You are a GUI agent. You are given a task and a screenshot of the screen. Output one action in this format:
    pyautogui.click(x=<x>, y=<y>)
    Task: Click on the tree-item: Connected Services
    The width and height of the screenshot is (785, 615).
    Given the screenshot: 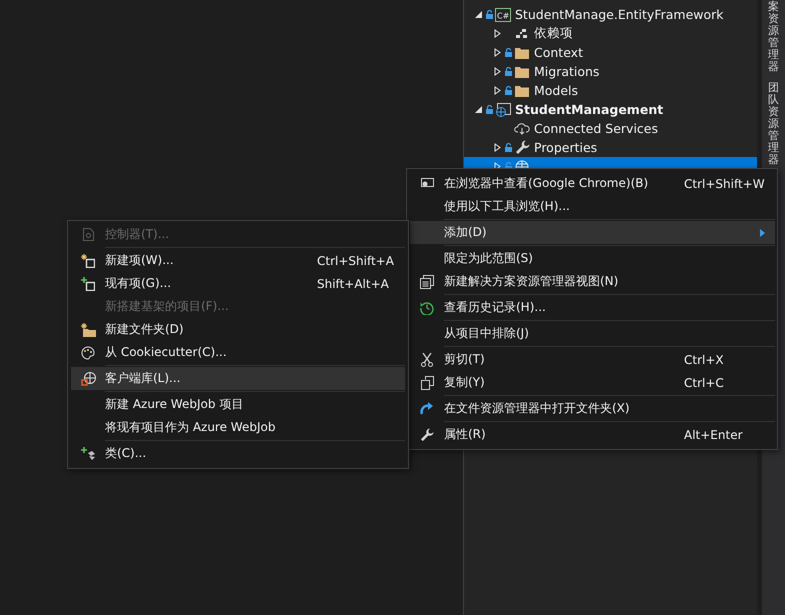 What is the action you would take?
    pyautogui.click(x=610, y=128)
    